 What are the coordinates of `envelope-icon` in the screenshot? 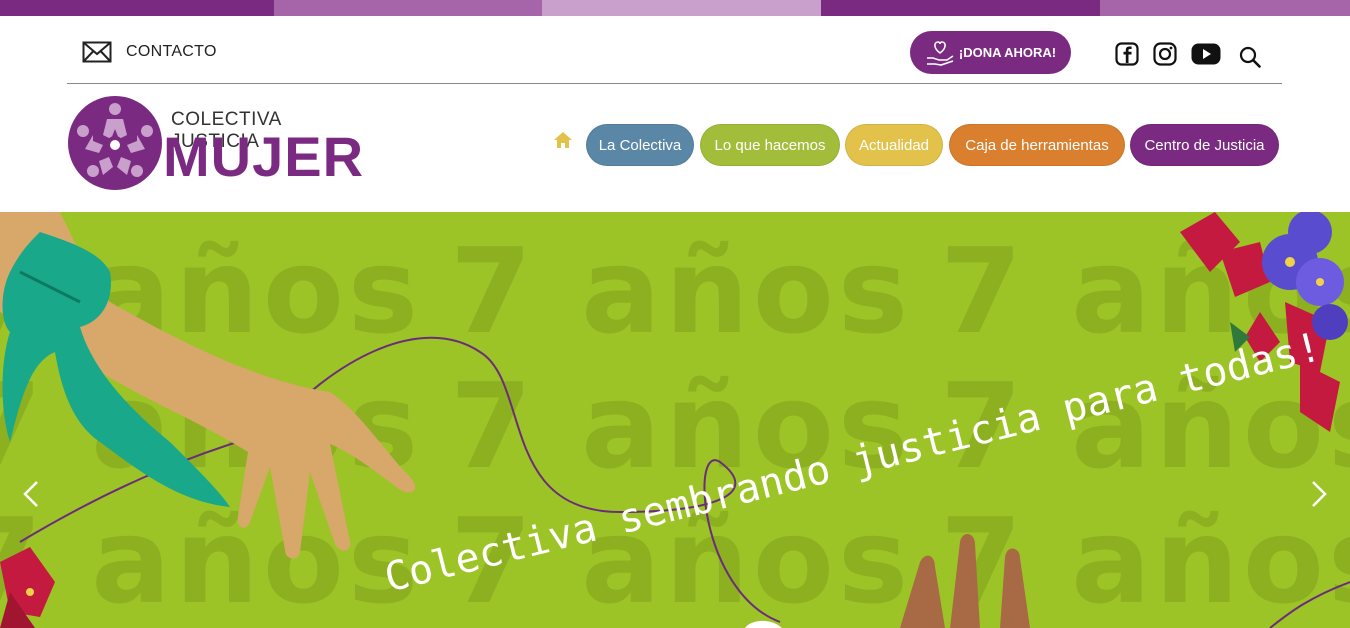 It's located at (97, 52).